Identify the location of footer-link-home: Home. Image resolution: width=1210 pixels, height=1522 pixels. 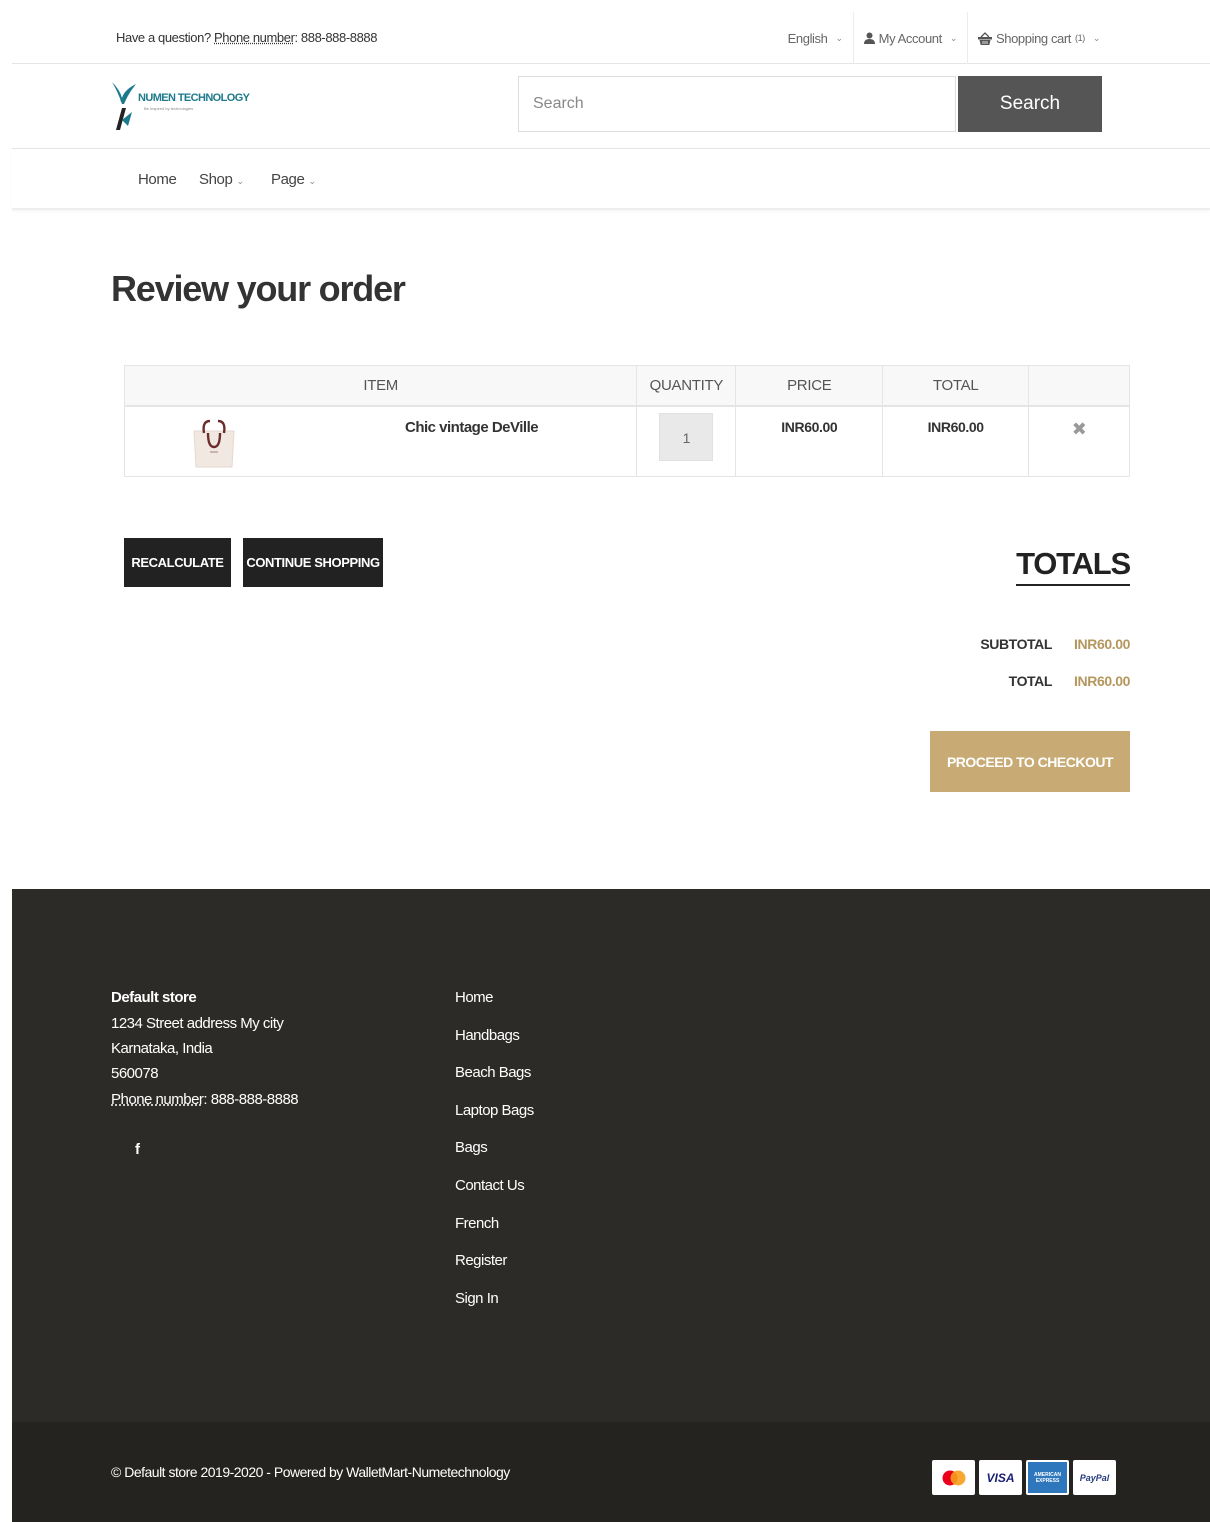
(494, 1008).